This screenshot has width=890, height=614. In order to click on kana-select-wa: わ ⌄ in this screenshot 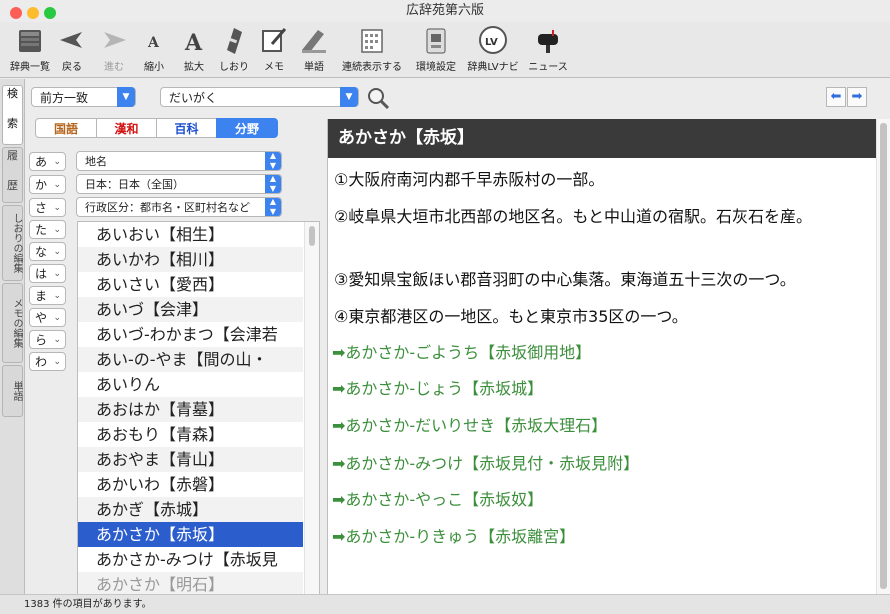, I will do `click(47, 361)`.